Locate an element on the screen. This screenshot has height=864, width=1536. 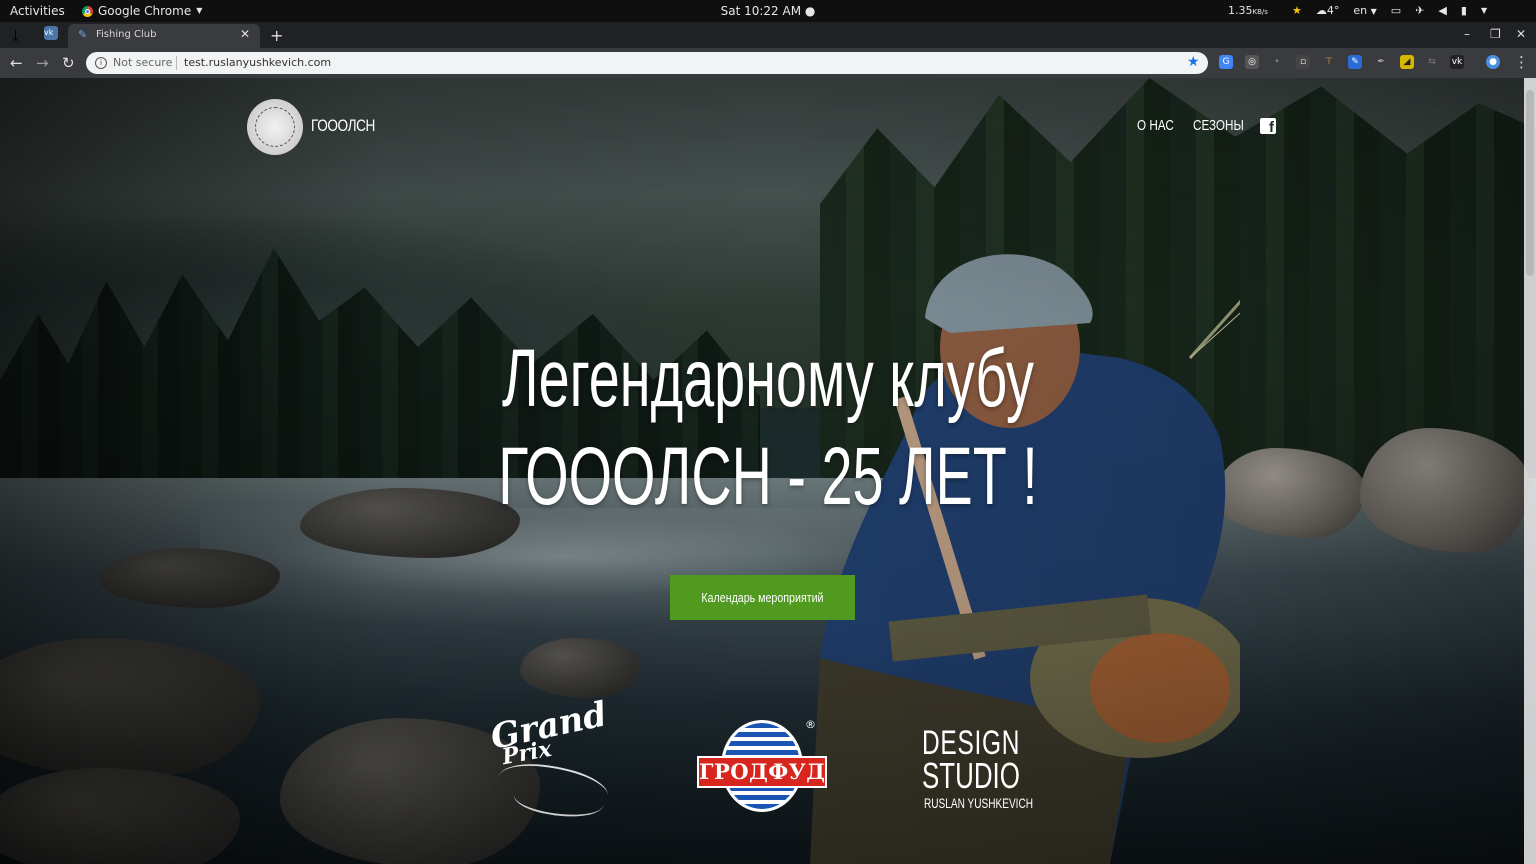
hero-title-line1: Легендарному клубу is located at coordinates (768, 378).